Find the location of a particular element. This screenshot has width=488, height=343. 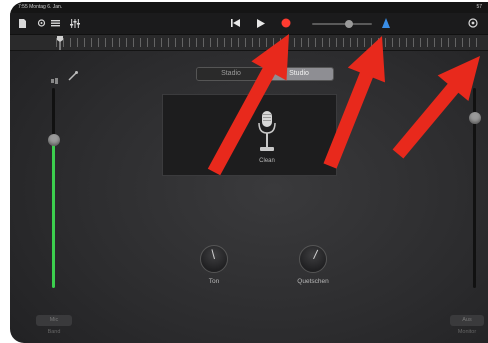

arrow-to-record is located at coordinates (248, 105).